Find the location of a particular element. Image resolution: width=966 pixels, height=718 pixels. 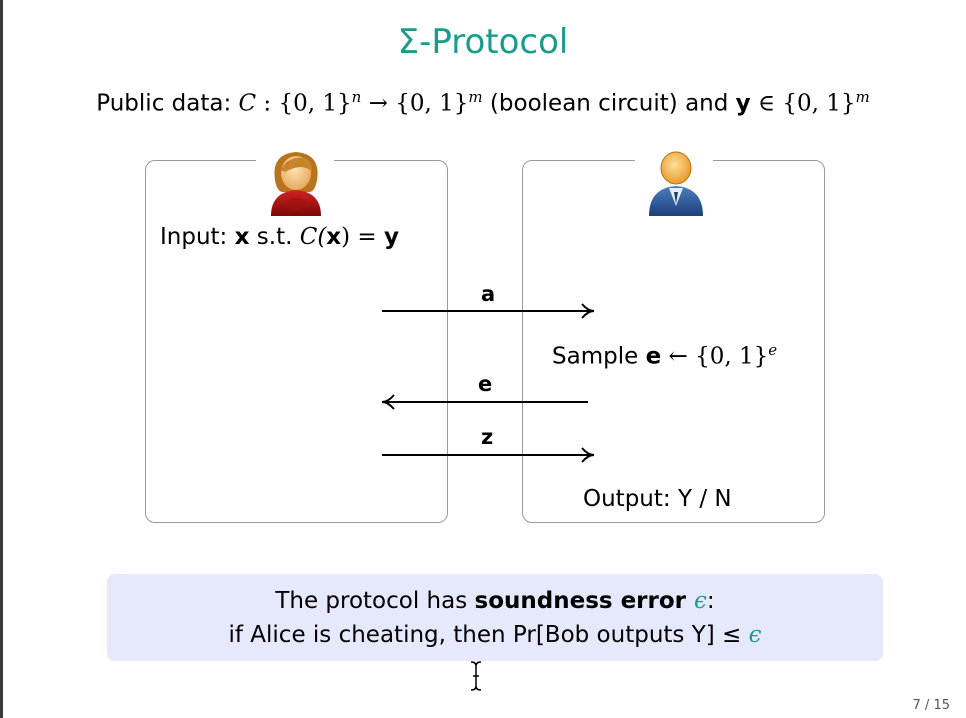

soundness-error-term: soundness error is located at coordinates (584, 601).